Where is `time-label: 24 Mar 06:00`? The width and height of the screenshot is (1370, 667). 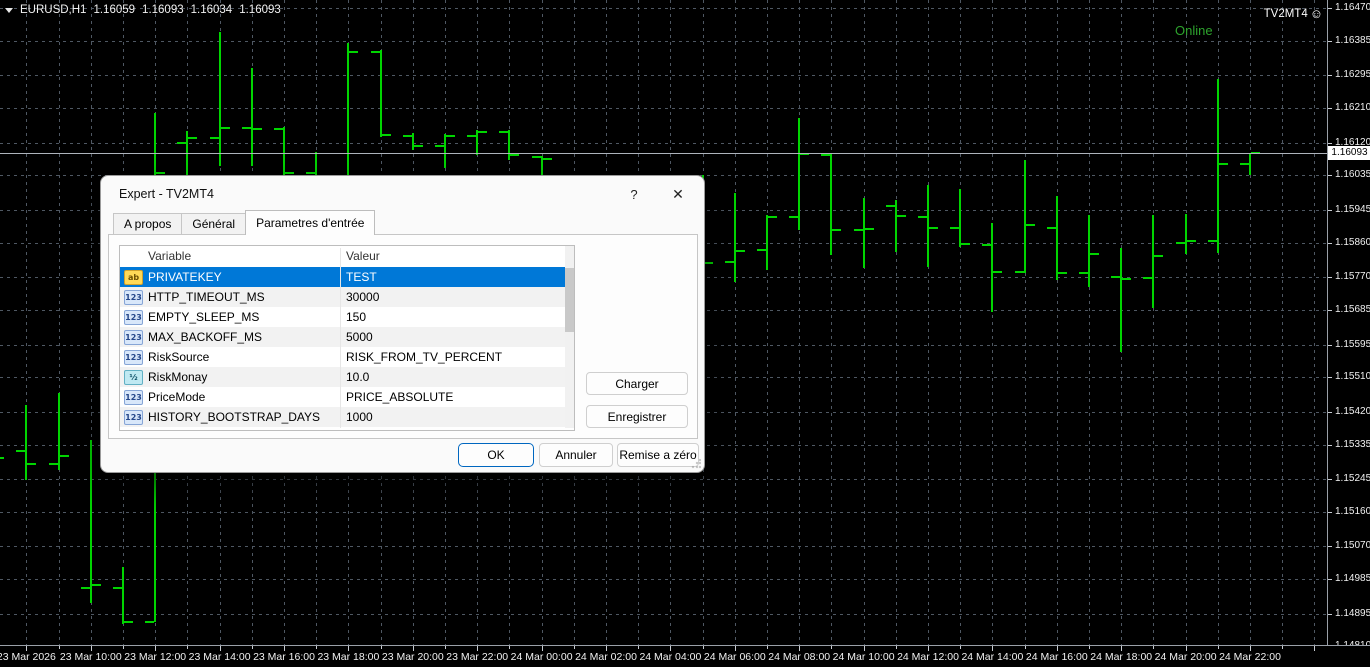 time-label: 24 Mar 06:00 is located at coordinates (734, 657).